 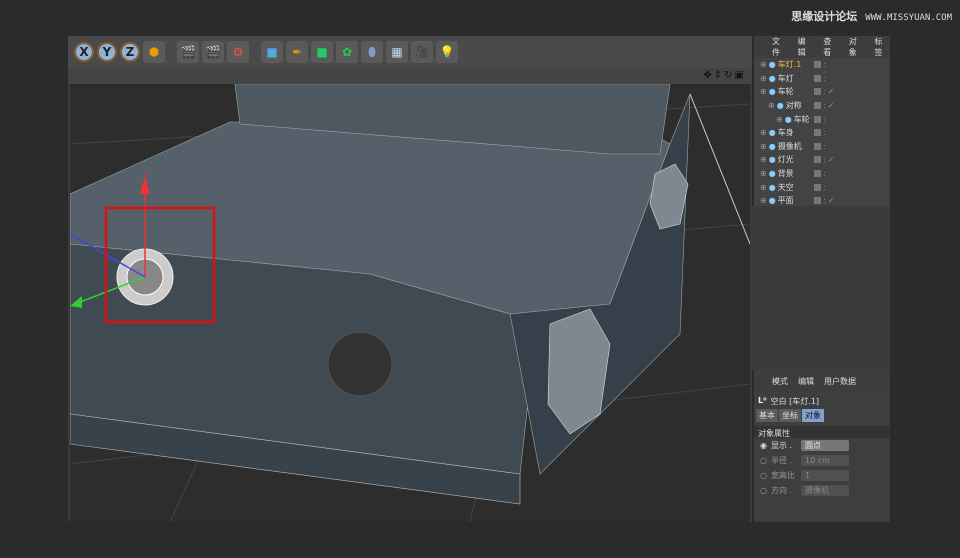 What do you see at coordinates (780, 47) in the screenshot?
I see `menu-file: 文件` at bounding box center [780, 47].